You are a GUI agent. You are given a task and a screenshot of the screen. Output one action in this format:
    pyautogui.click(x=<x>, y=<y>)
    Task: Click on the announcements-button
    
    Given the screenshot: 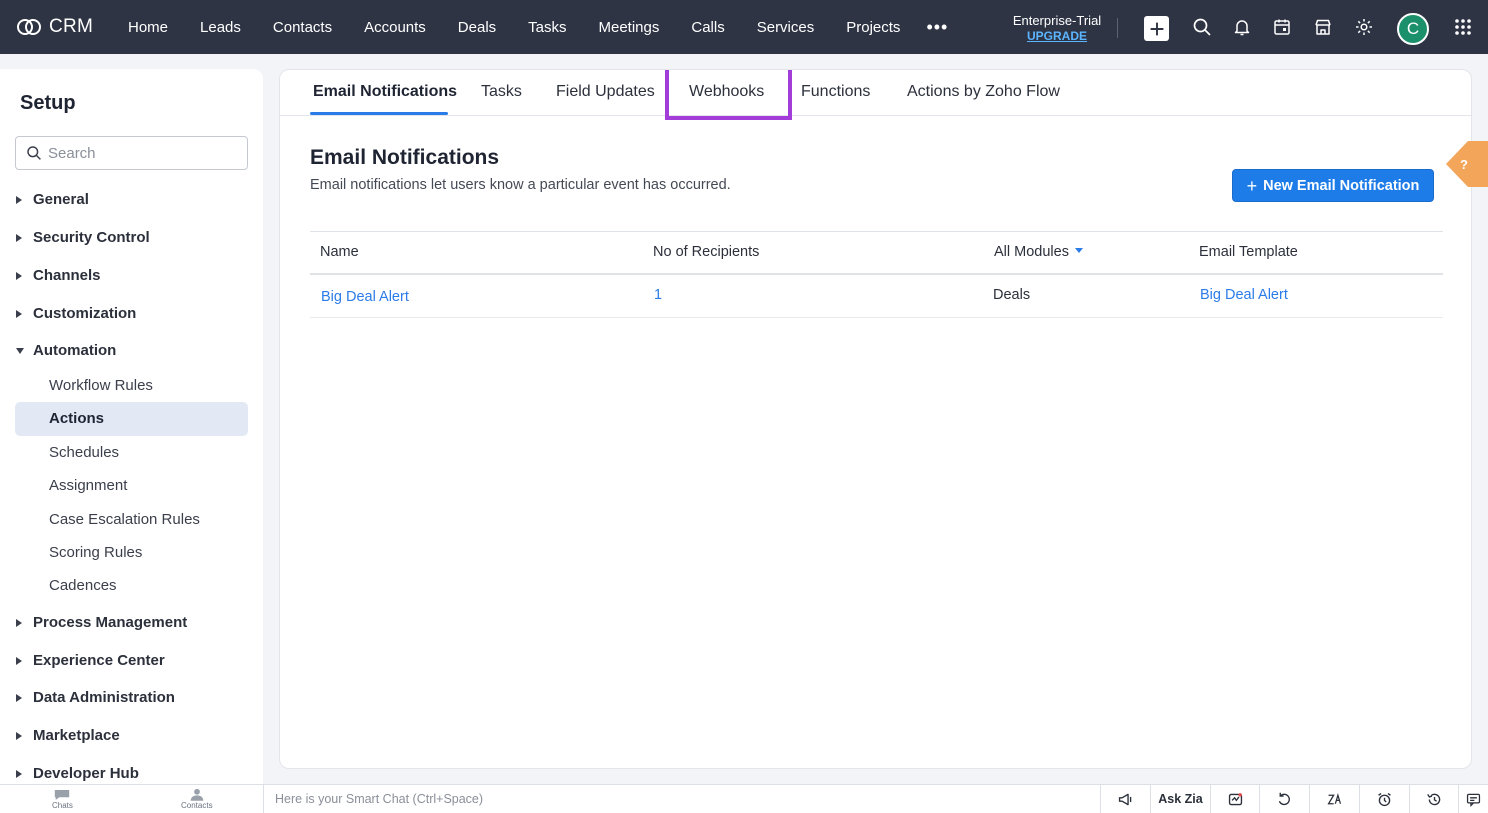 What is the action you would take?
    pyautogui.click(x=1125, y=799)
    